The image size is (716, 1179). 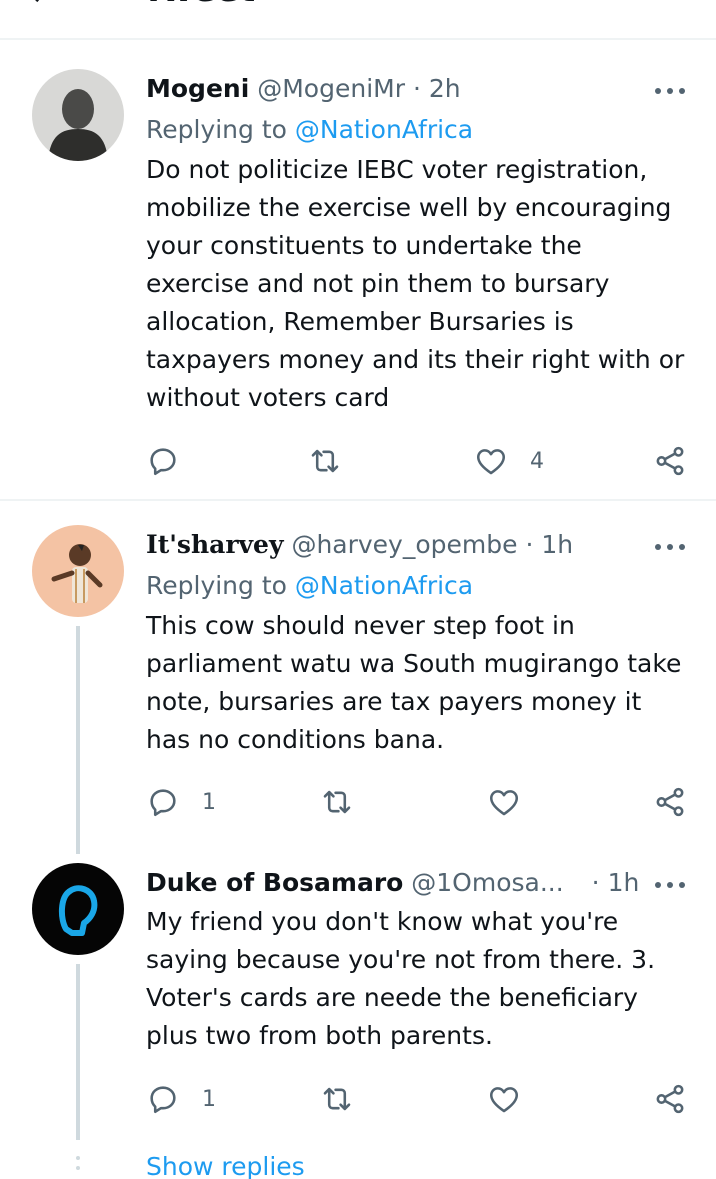 I want to click on timestamp: 2h, so click(x=445, y=88).